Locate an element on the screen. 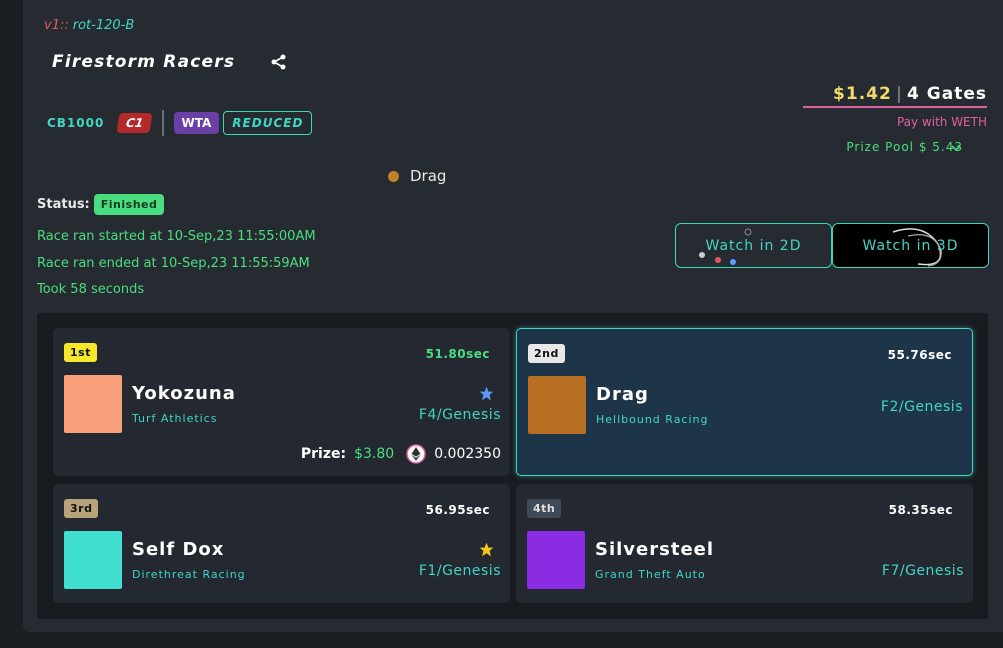 The image size is (1003, 648). prize-pool-toggle: Prize Pool $ 5.43 is located at coordinates (904, 147).